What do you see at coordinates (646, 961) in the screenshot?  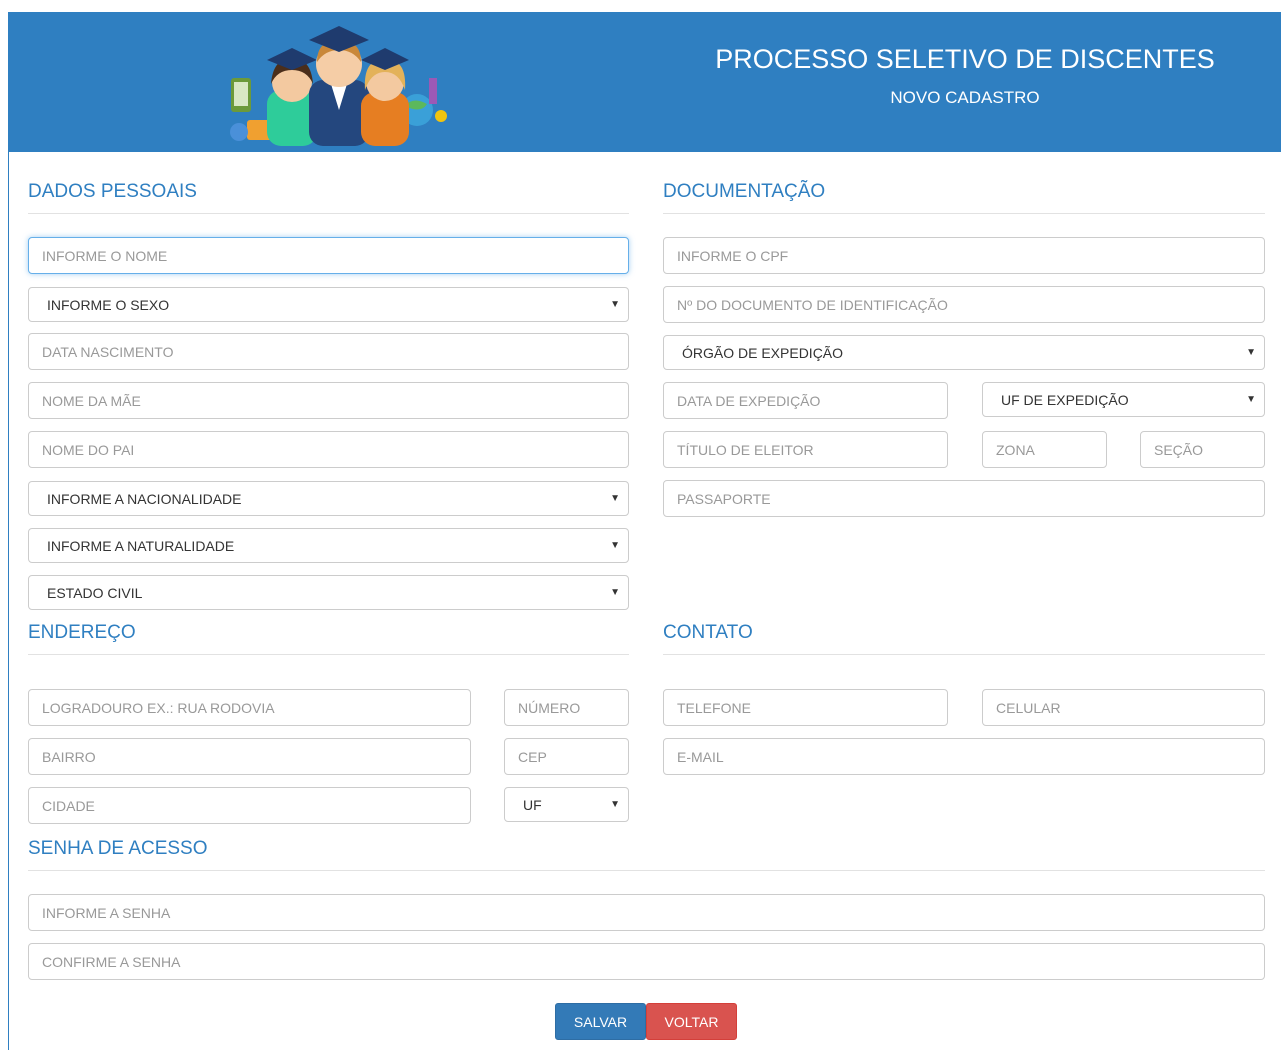 I see `confirma-senha-input` at bounding box center [646, 961].